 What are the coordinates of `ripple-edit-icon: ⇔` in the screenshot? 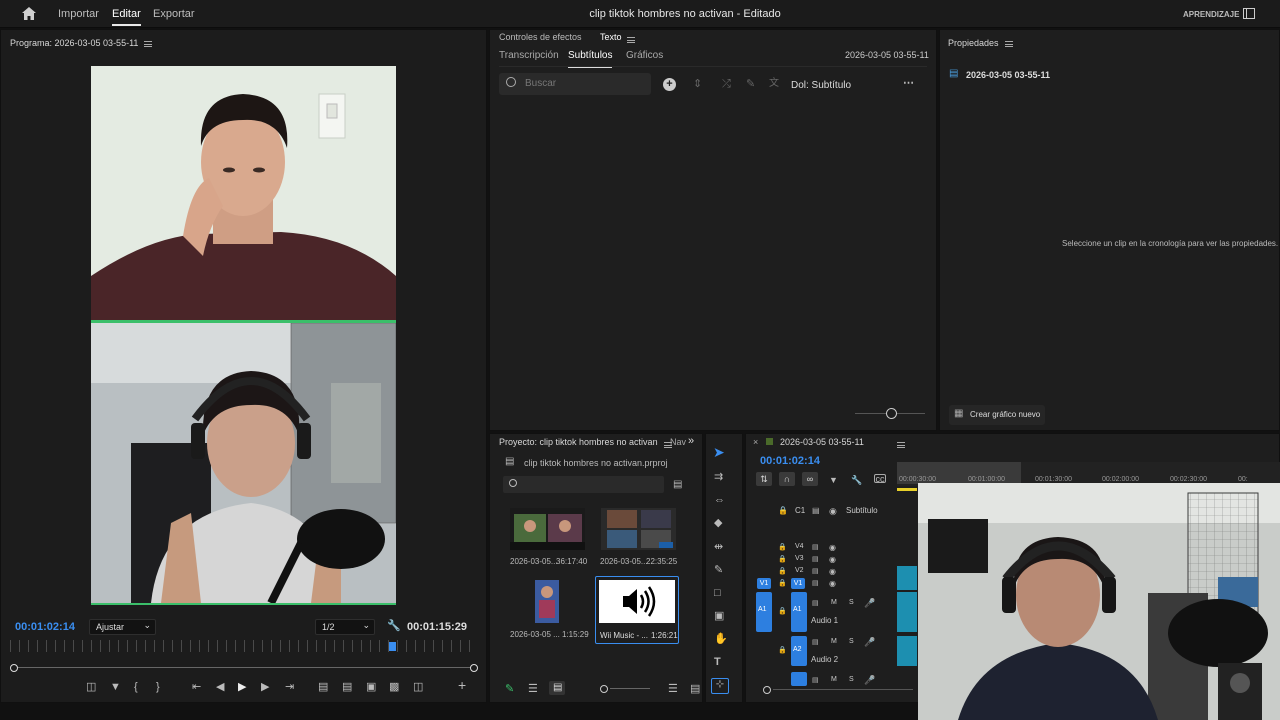 It's located at (719, 500).